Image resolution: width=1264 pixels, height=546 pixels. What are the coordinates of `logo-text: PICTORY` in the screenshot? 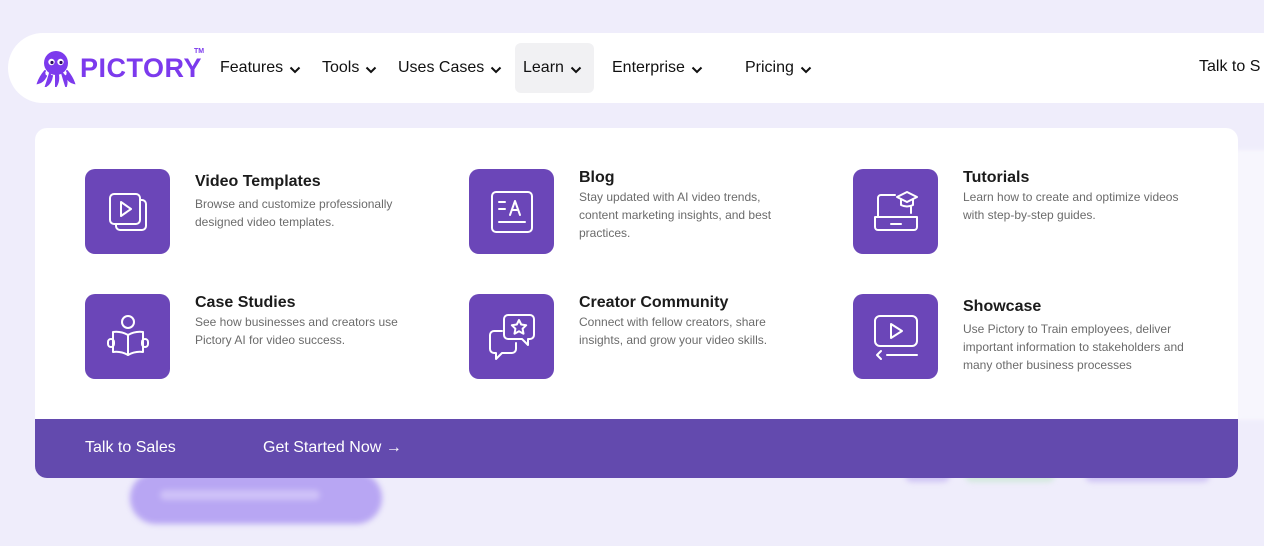 It's located at (141, 67).